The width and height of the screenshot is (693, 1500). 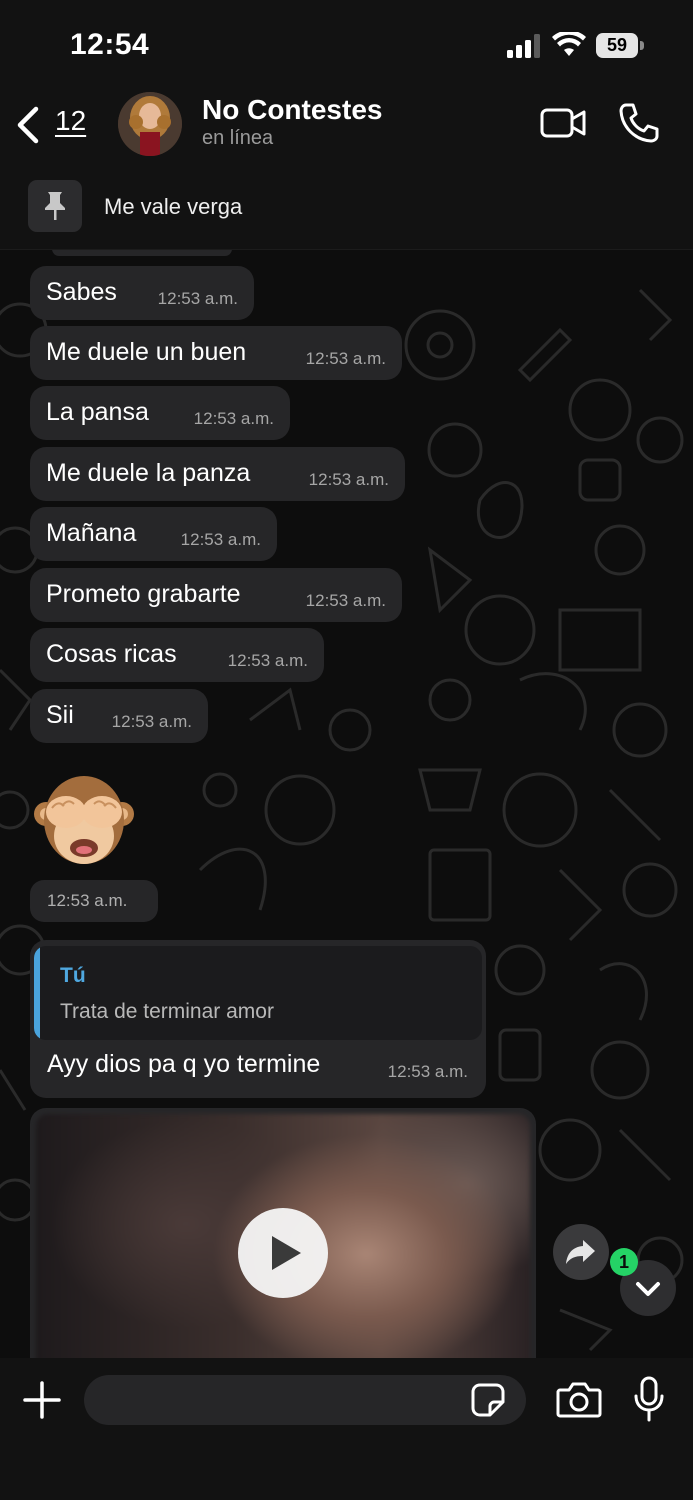 What do you see at coordinates (55, 206) in the screenshot?
I see `pin-icon` at bounding box center [55, 206].